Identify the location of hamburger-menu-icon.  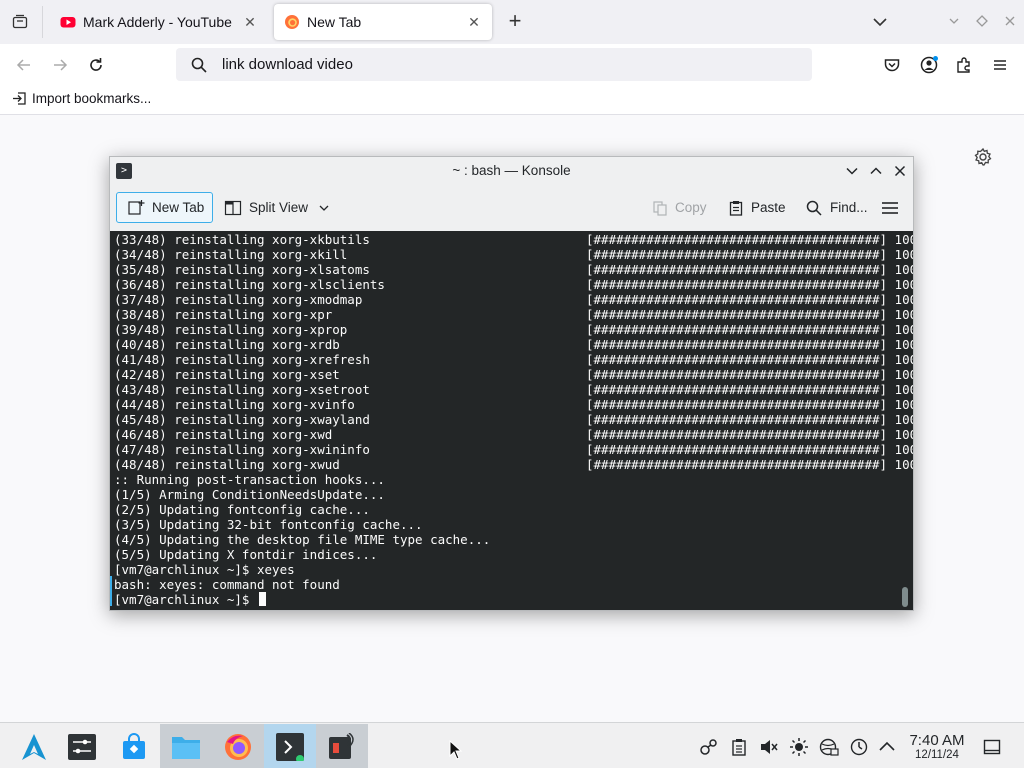
(893, 207).